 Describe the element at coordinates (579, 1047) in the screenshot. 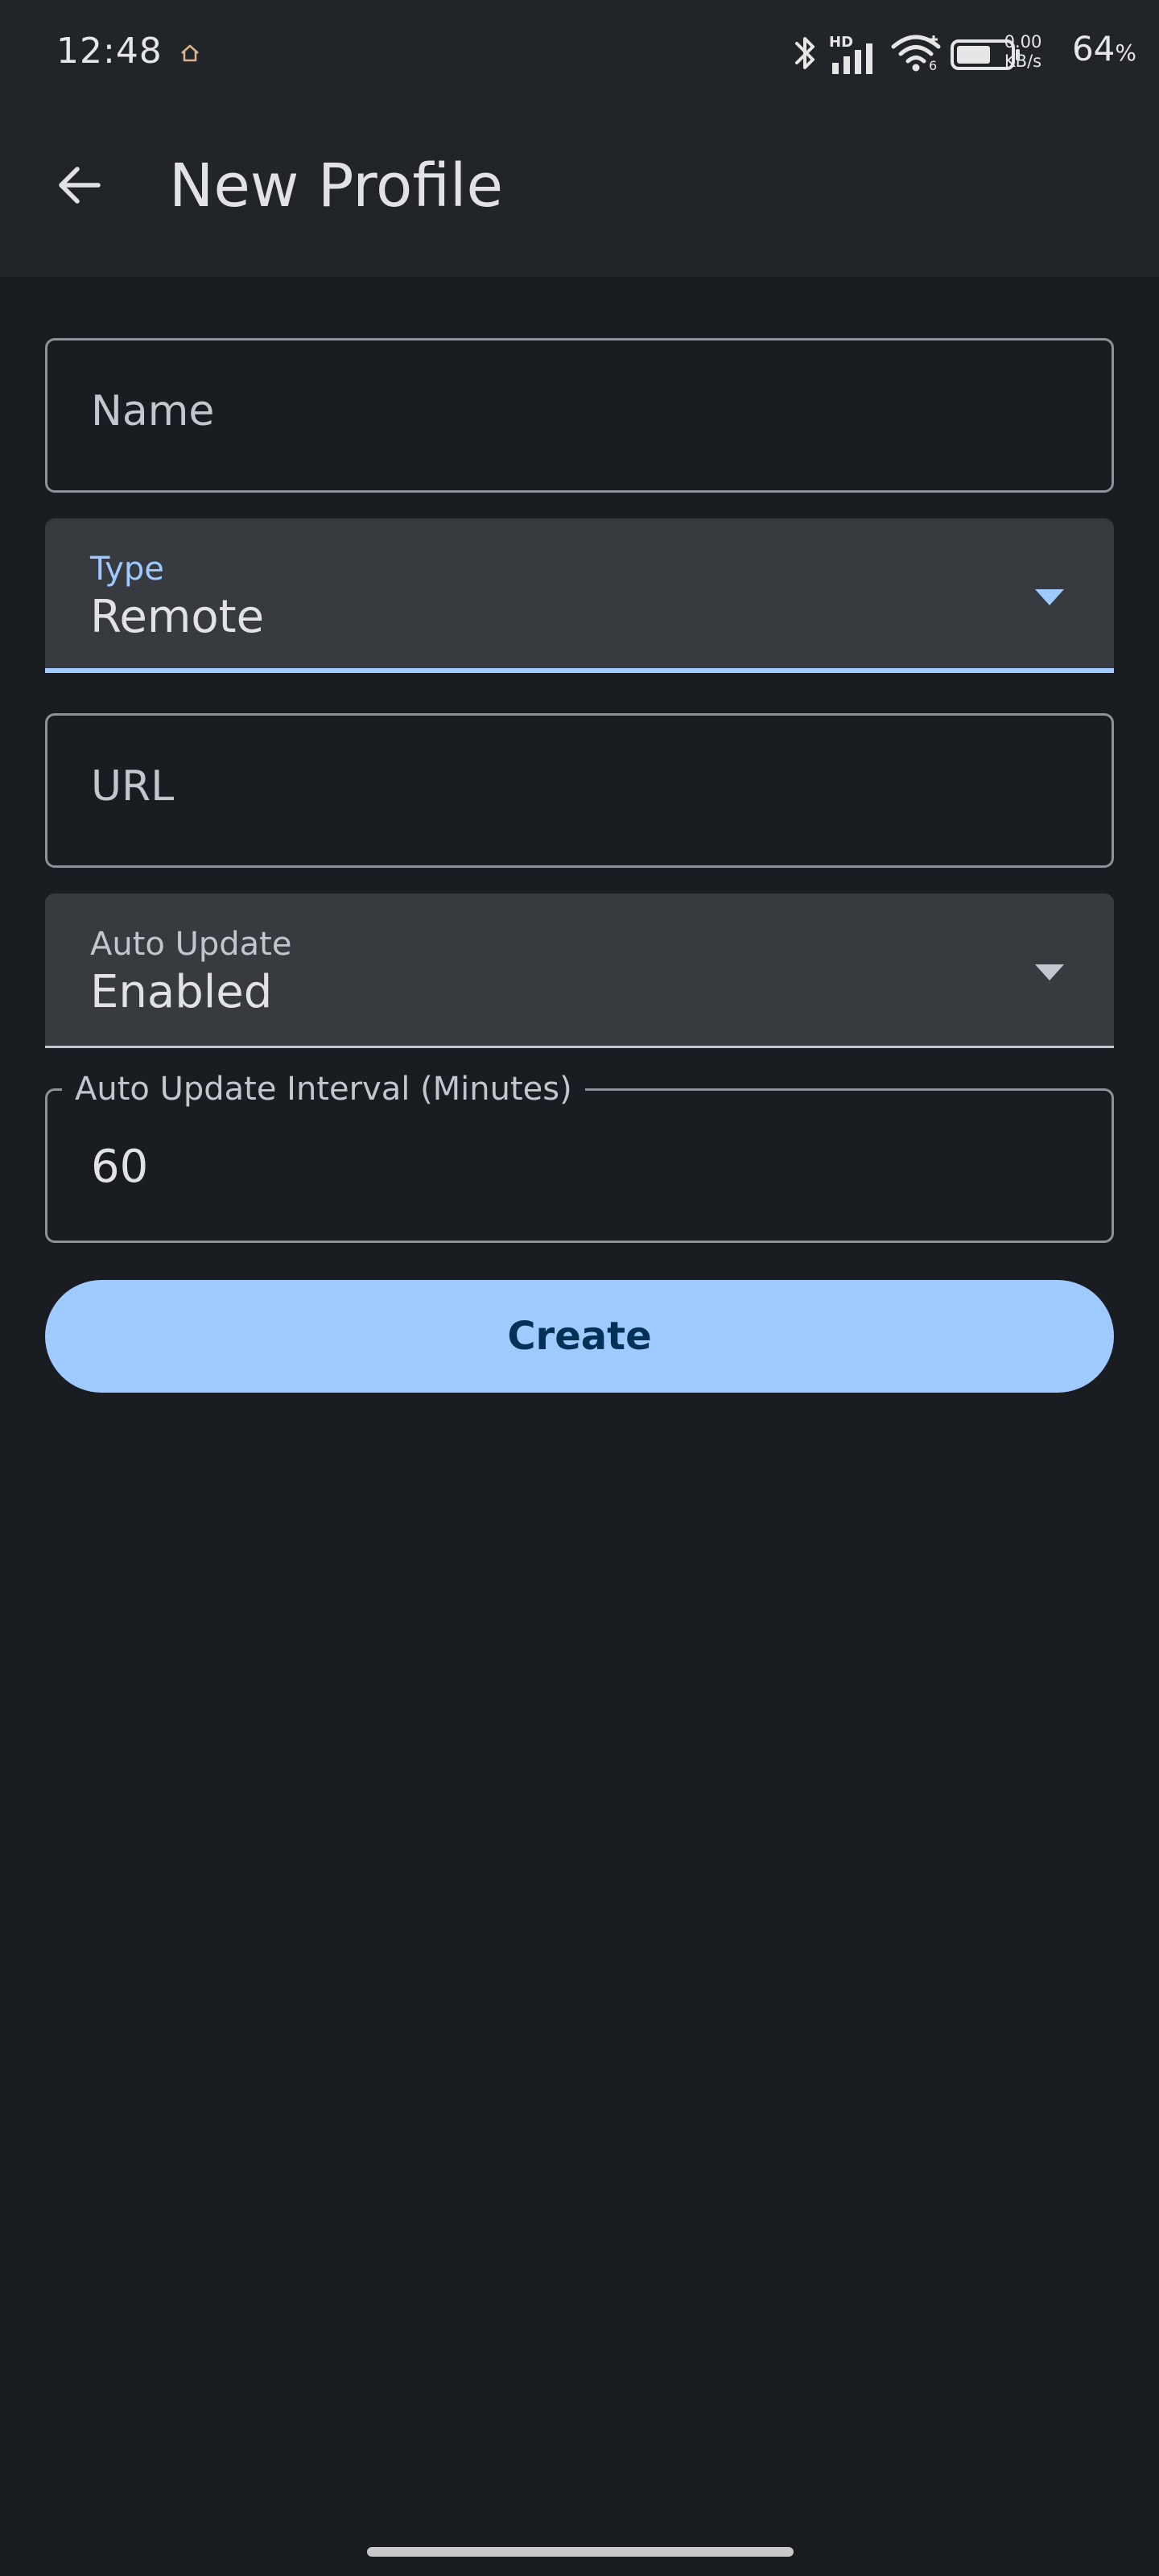

I see `auto-update-underline` at that location.